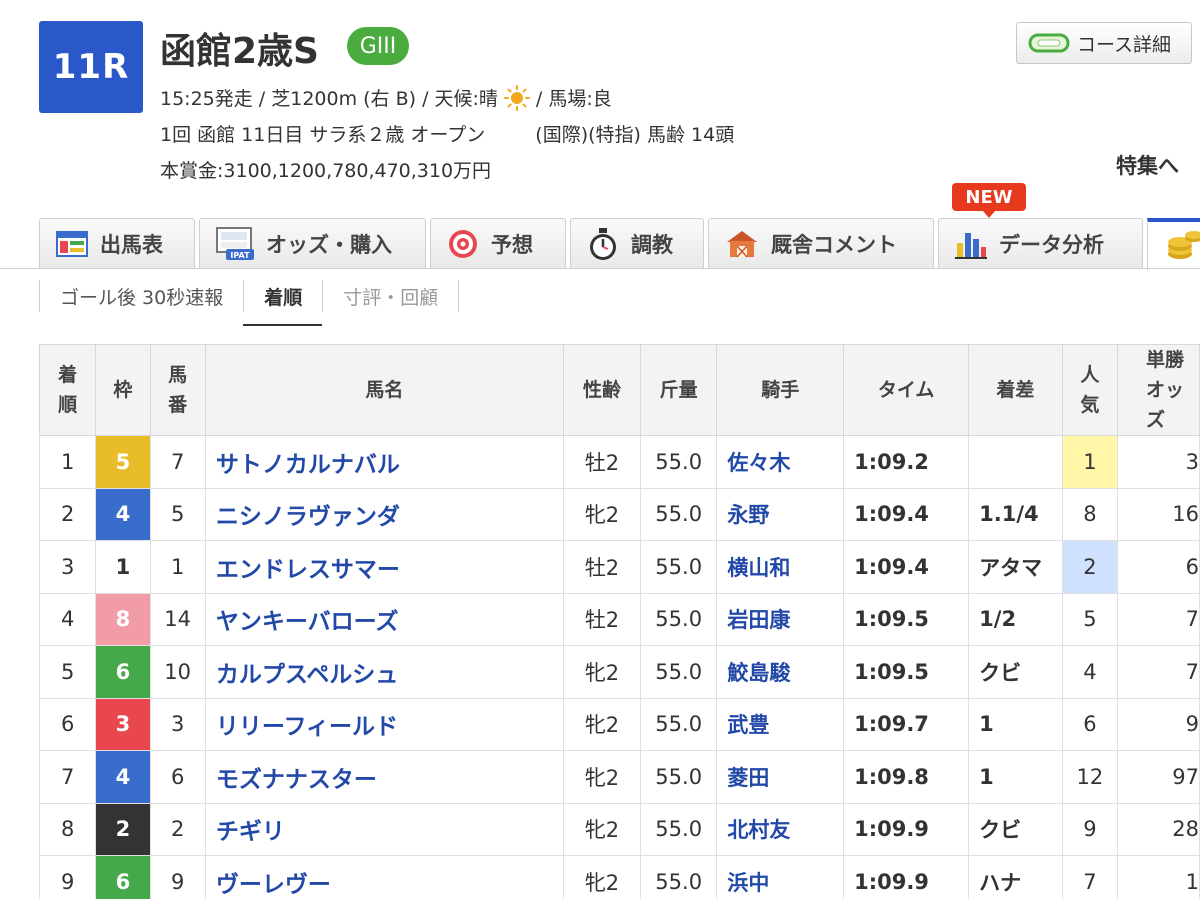 Image resolution: width=1200 pixels, height=899 pixels. Describe the element at coordinates (679, 390) in the screenshot. I see `header-weight: 斤量` at that location.